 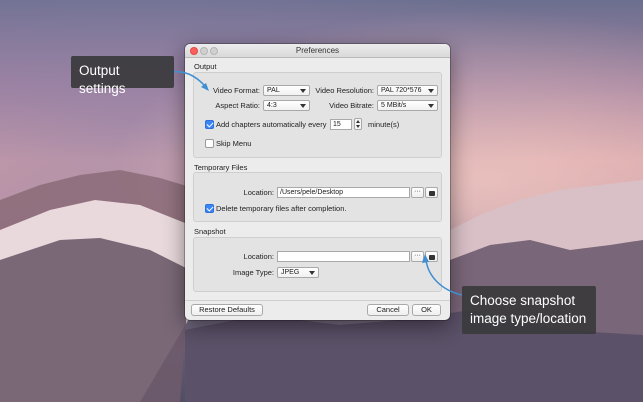 I want to click on output-settings-callout-text: Output settings, so click(x=102, y=79).